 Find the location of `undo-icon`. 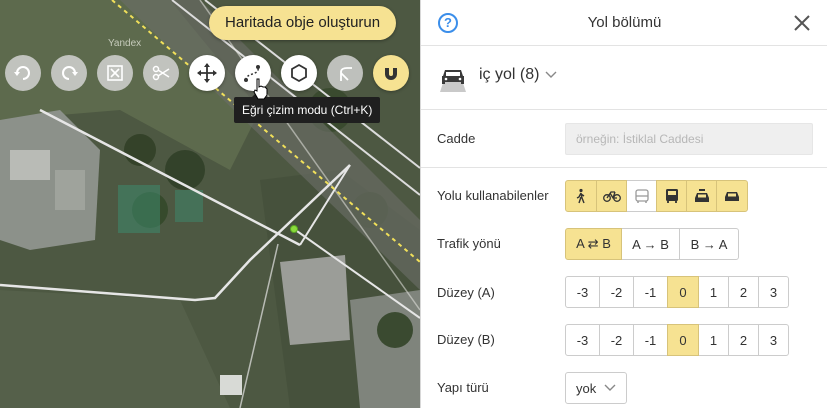

undo-icon is located at coordinates (22, 73).